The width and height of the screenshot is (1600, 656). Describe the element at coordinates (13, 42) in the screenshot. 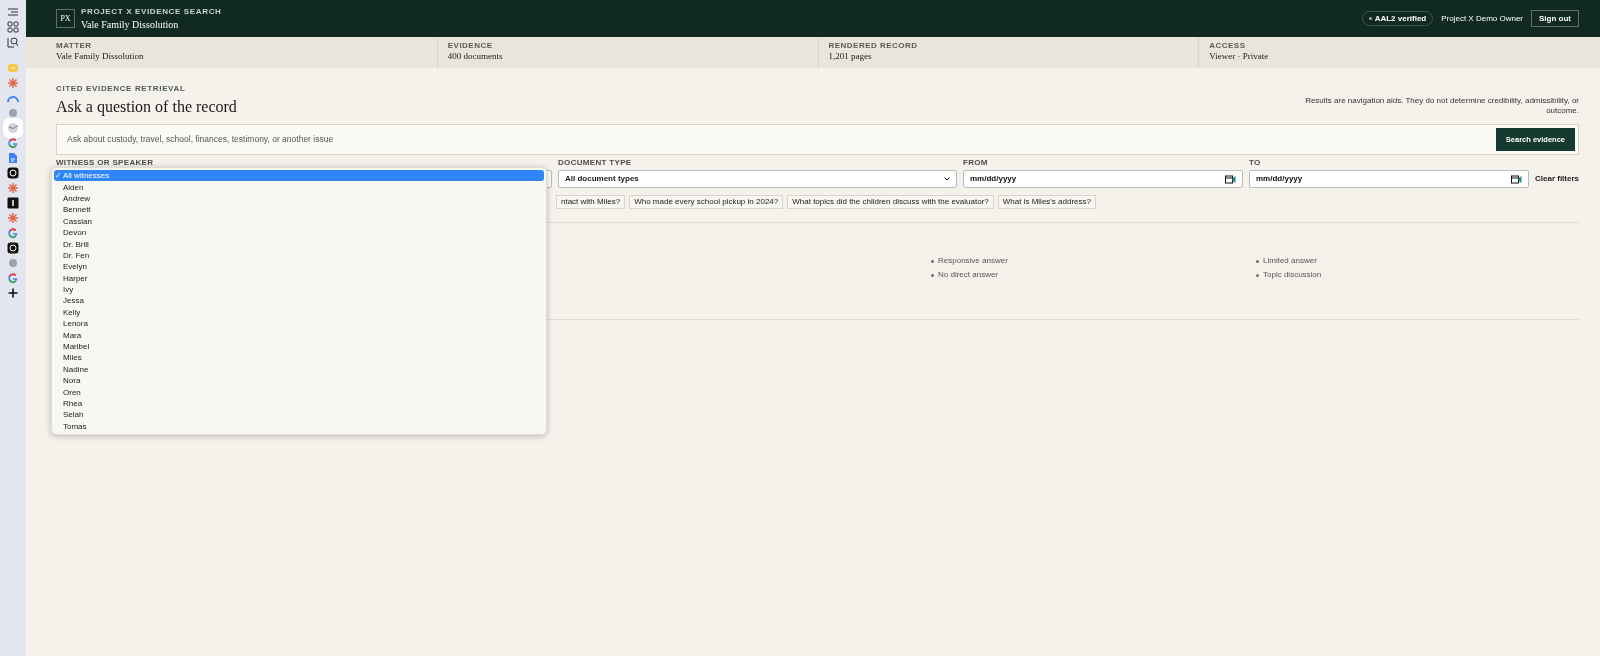

I see `search-icon` at that location.